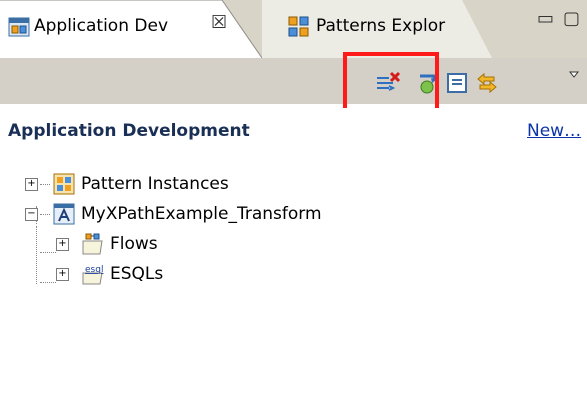  I want to click on tab-application-development: Application Dev ☒, so click(131, 29).